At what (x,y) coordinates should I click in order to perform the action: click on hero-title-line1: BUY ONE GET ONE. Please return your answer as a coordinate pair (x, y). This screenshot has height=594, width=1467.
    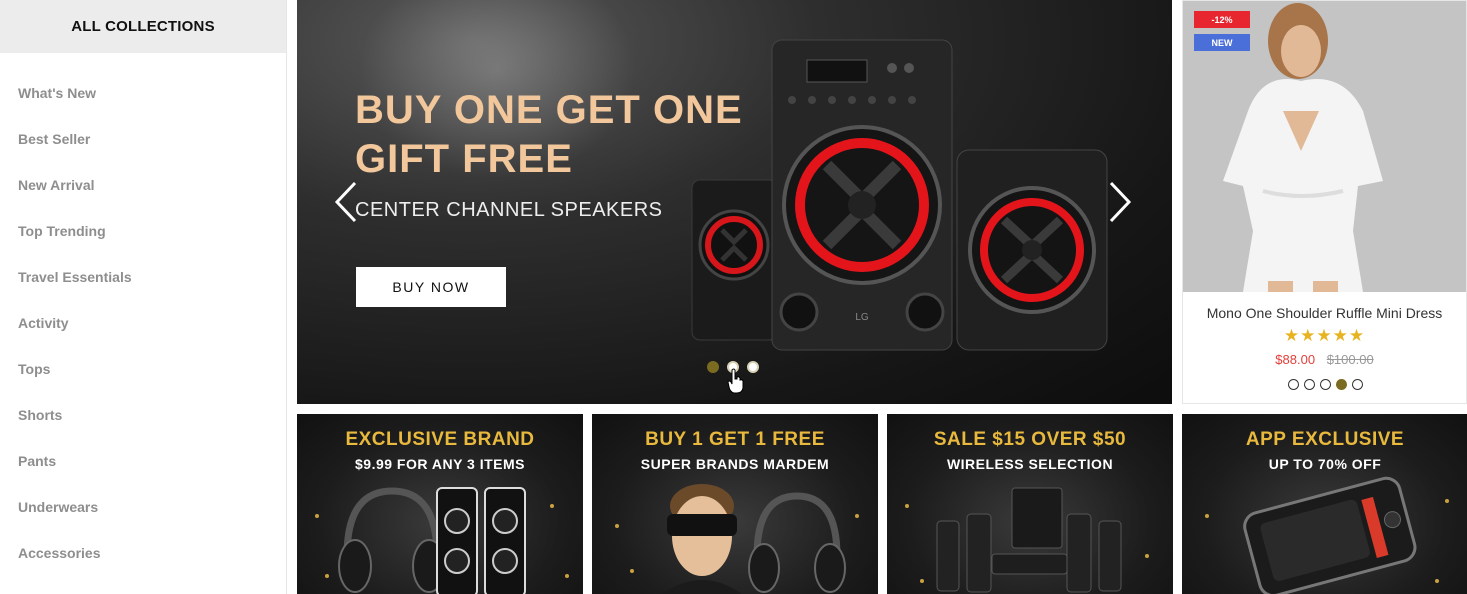
    Looking at the image, I should click on (549, 110).